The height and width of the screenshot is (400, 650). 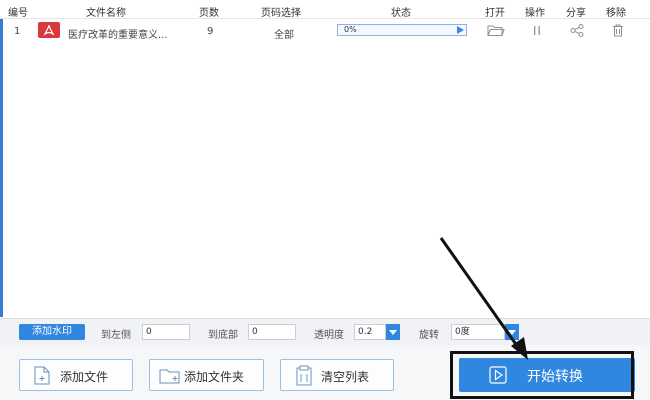 I want to click on opacity-dropdown-arrow, so click(x=393, y=332).